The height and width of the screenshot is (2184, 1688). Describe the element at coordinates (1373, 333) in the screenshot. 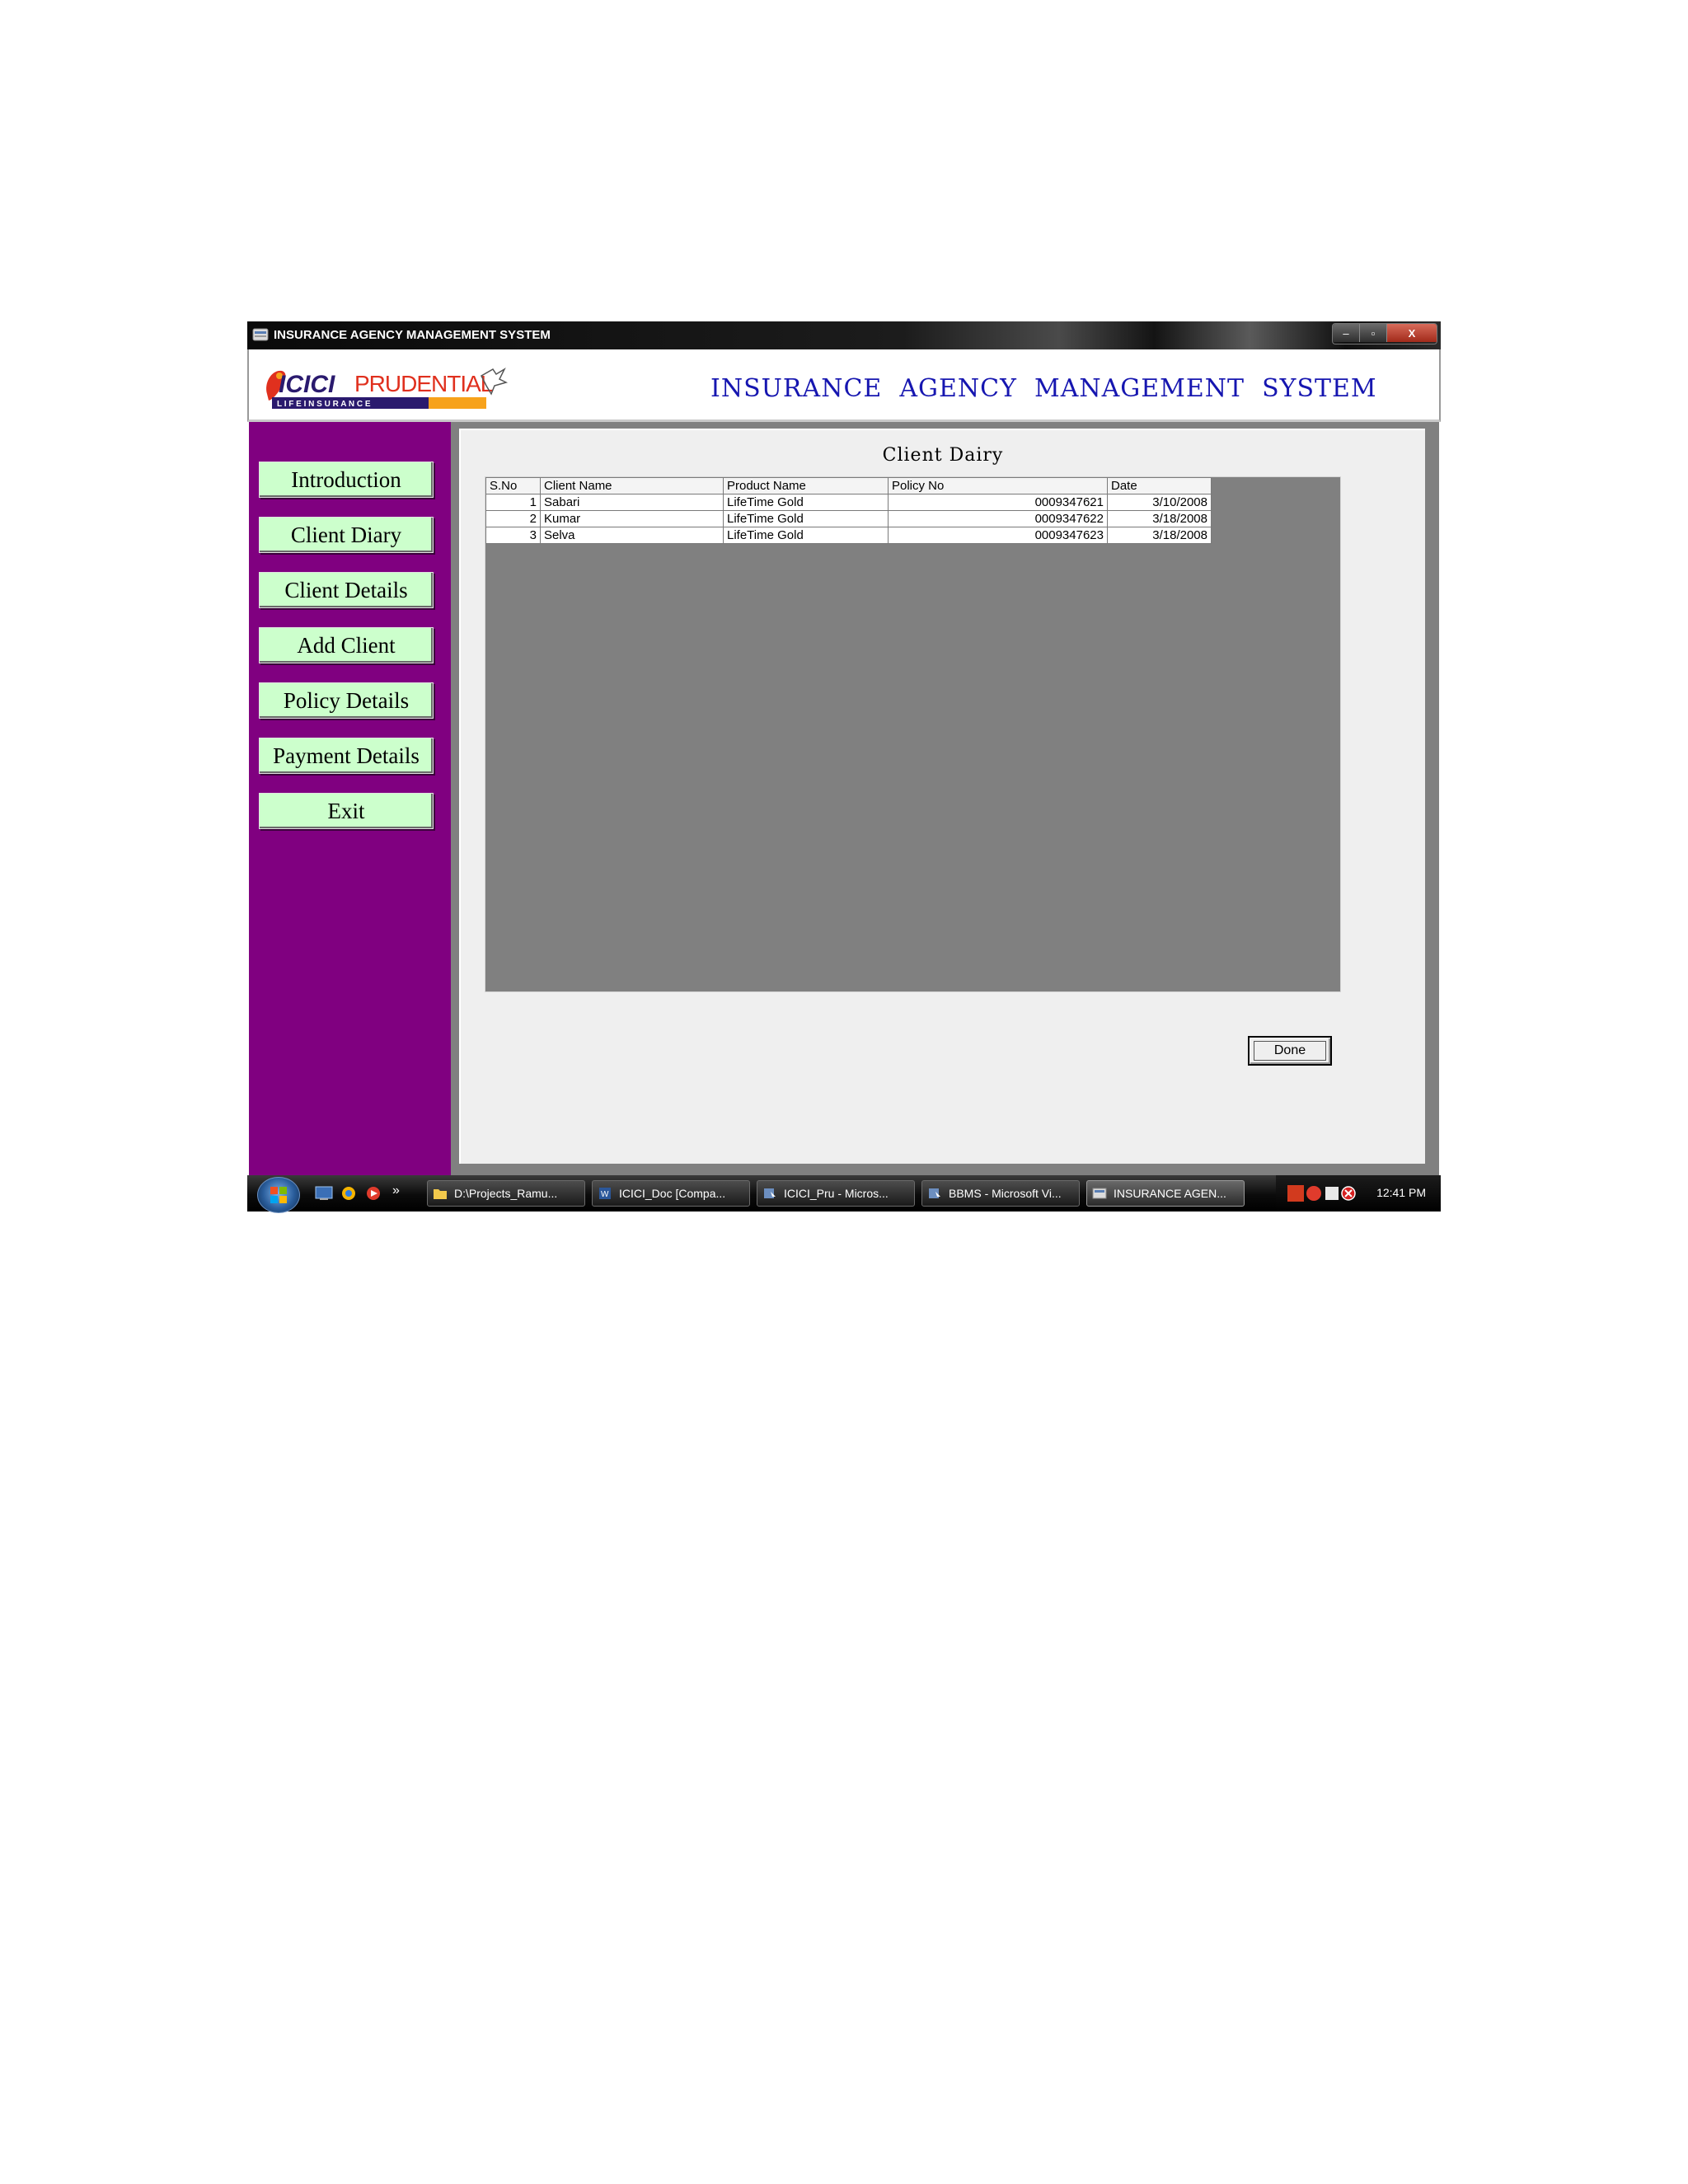

I see `maximize-button: ▫` at that location.